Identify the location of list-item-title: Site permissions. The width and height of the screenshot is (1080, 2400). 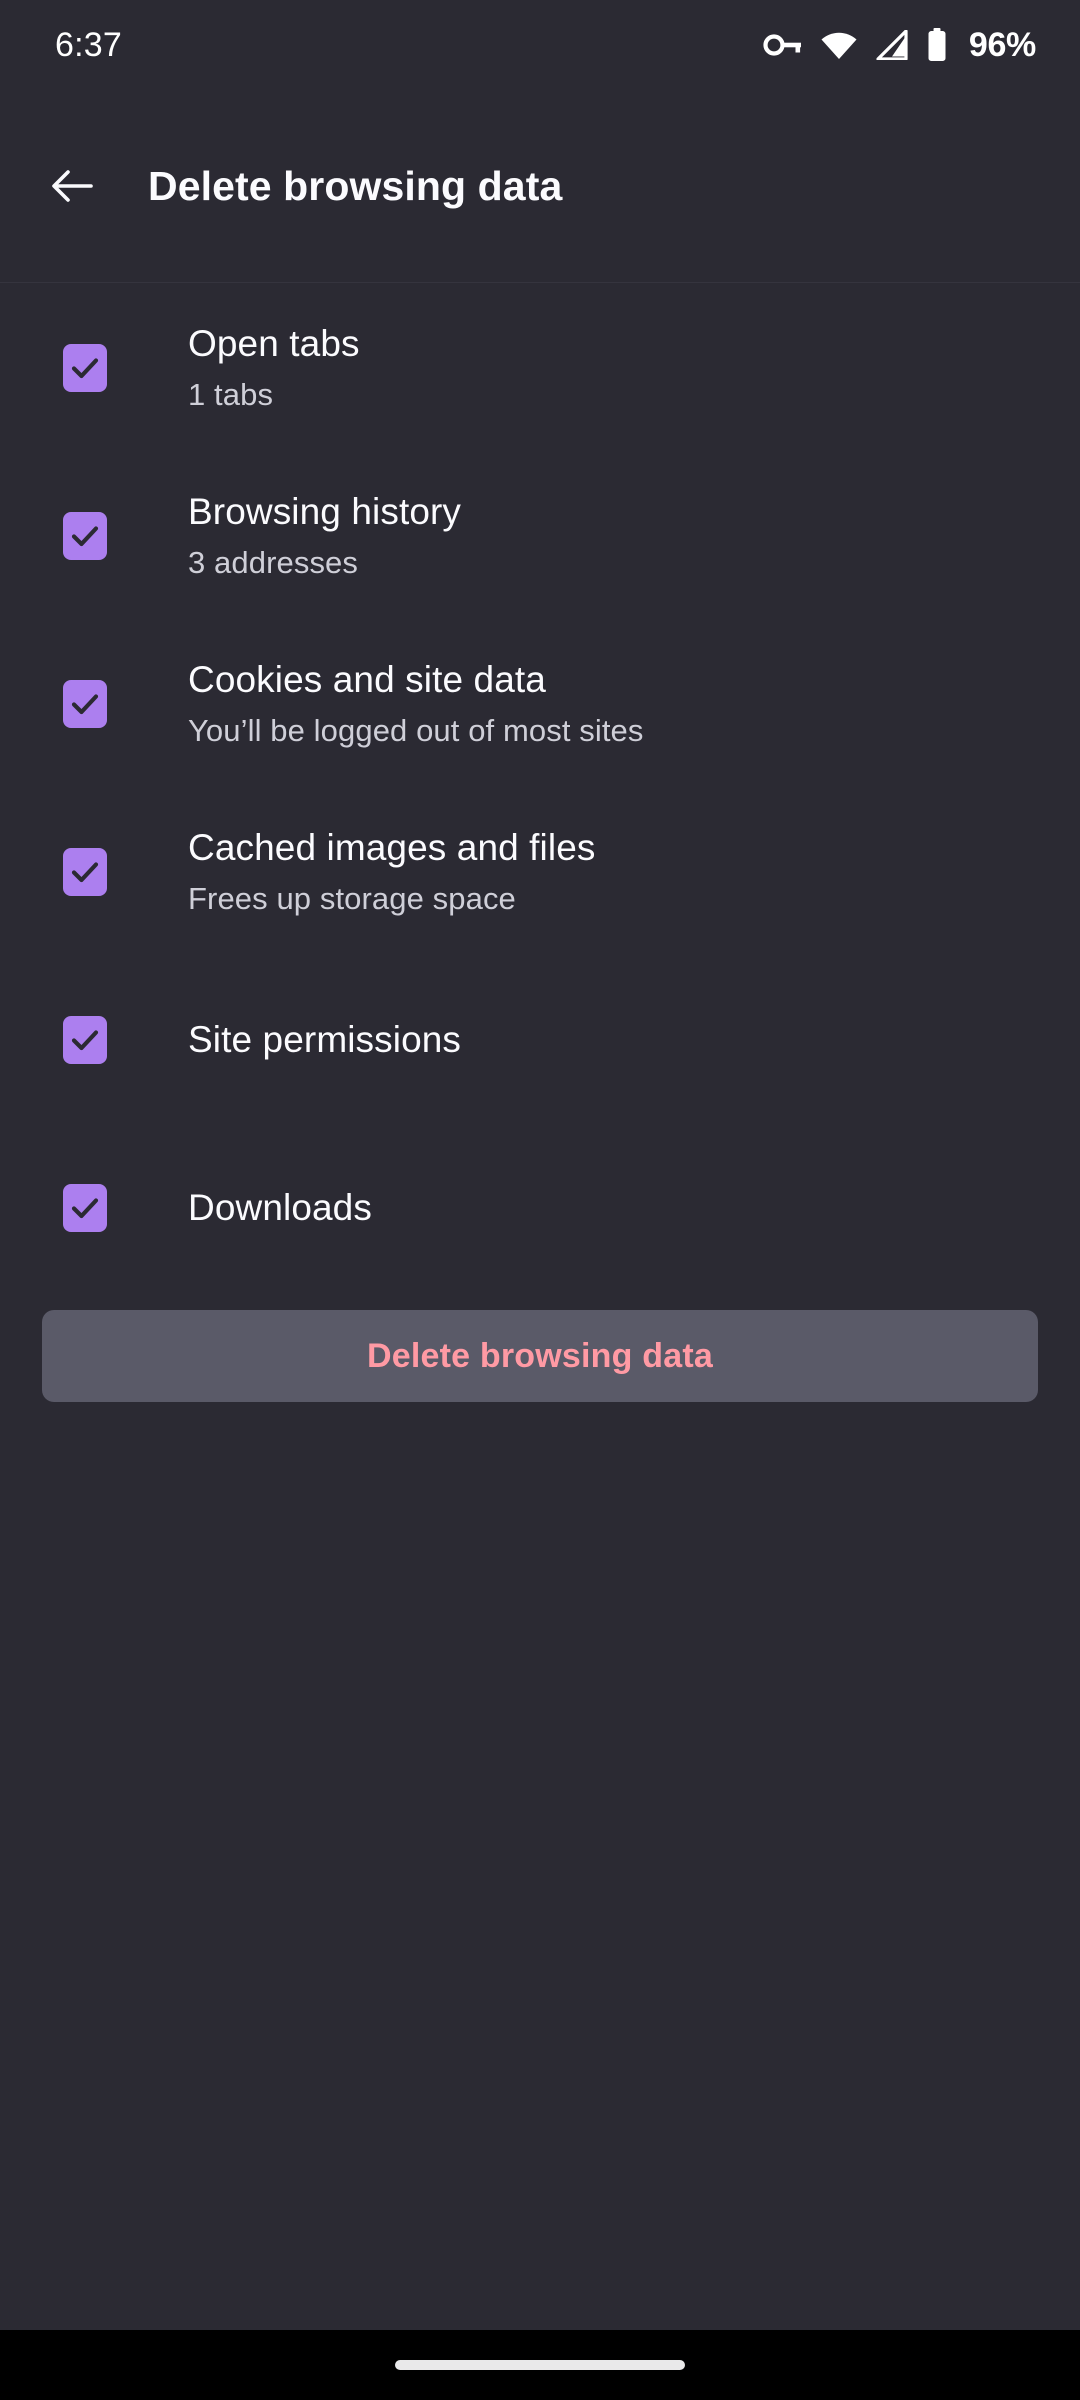
(325, 1039).